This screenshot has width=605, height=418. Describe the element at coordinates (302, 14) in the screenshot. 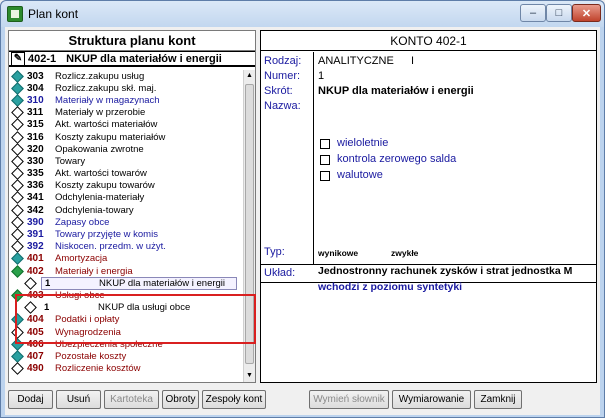

I see `title-bar: Plan kont – □ ✕` at that location.